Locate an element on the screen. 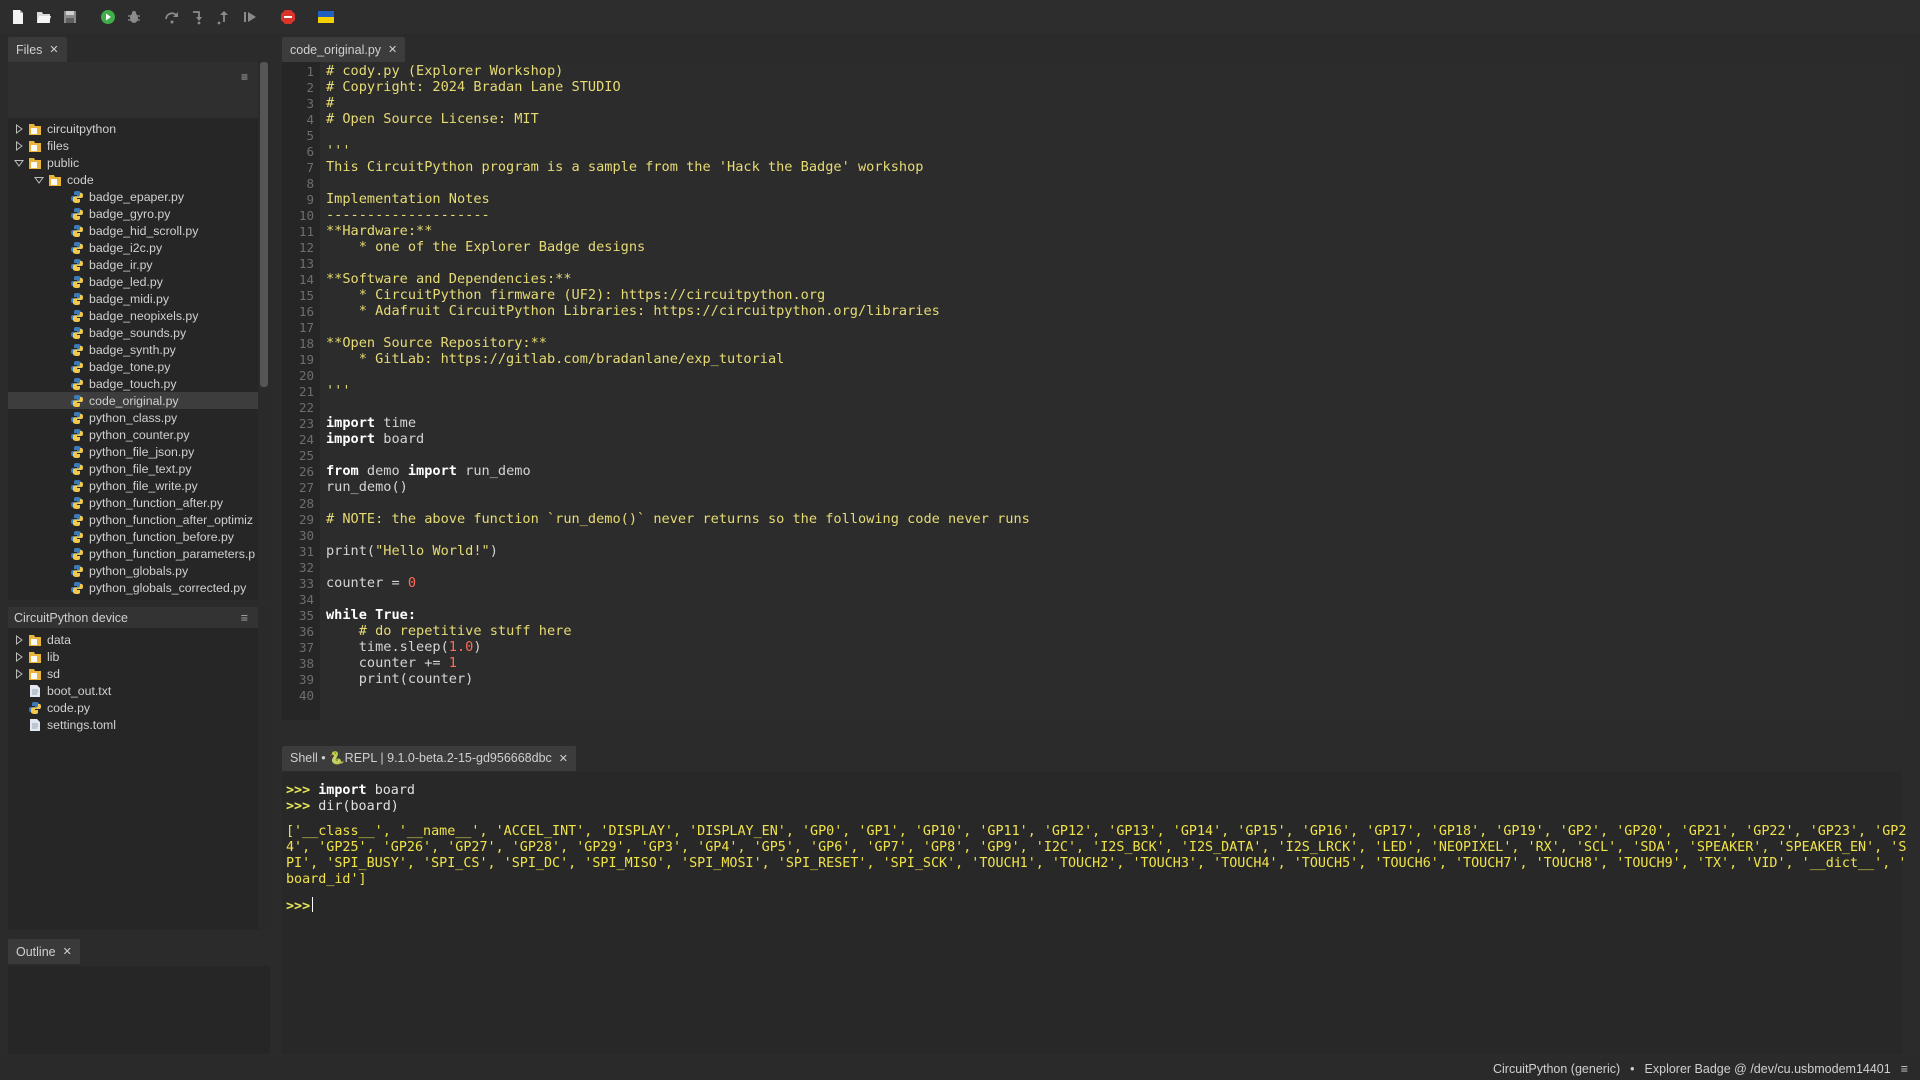 This screenshot has width=1920, height=1080. new-file-button is located at coordinates (18, 17).